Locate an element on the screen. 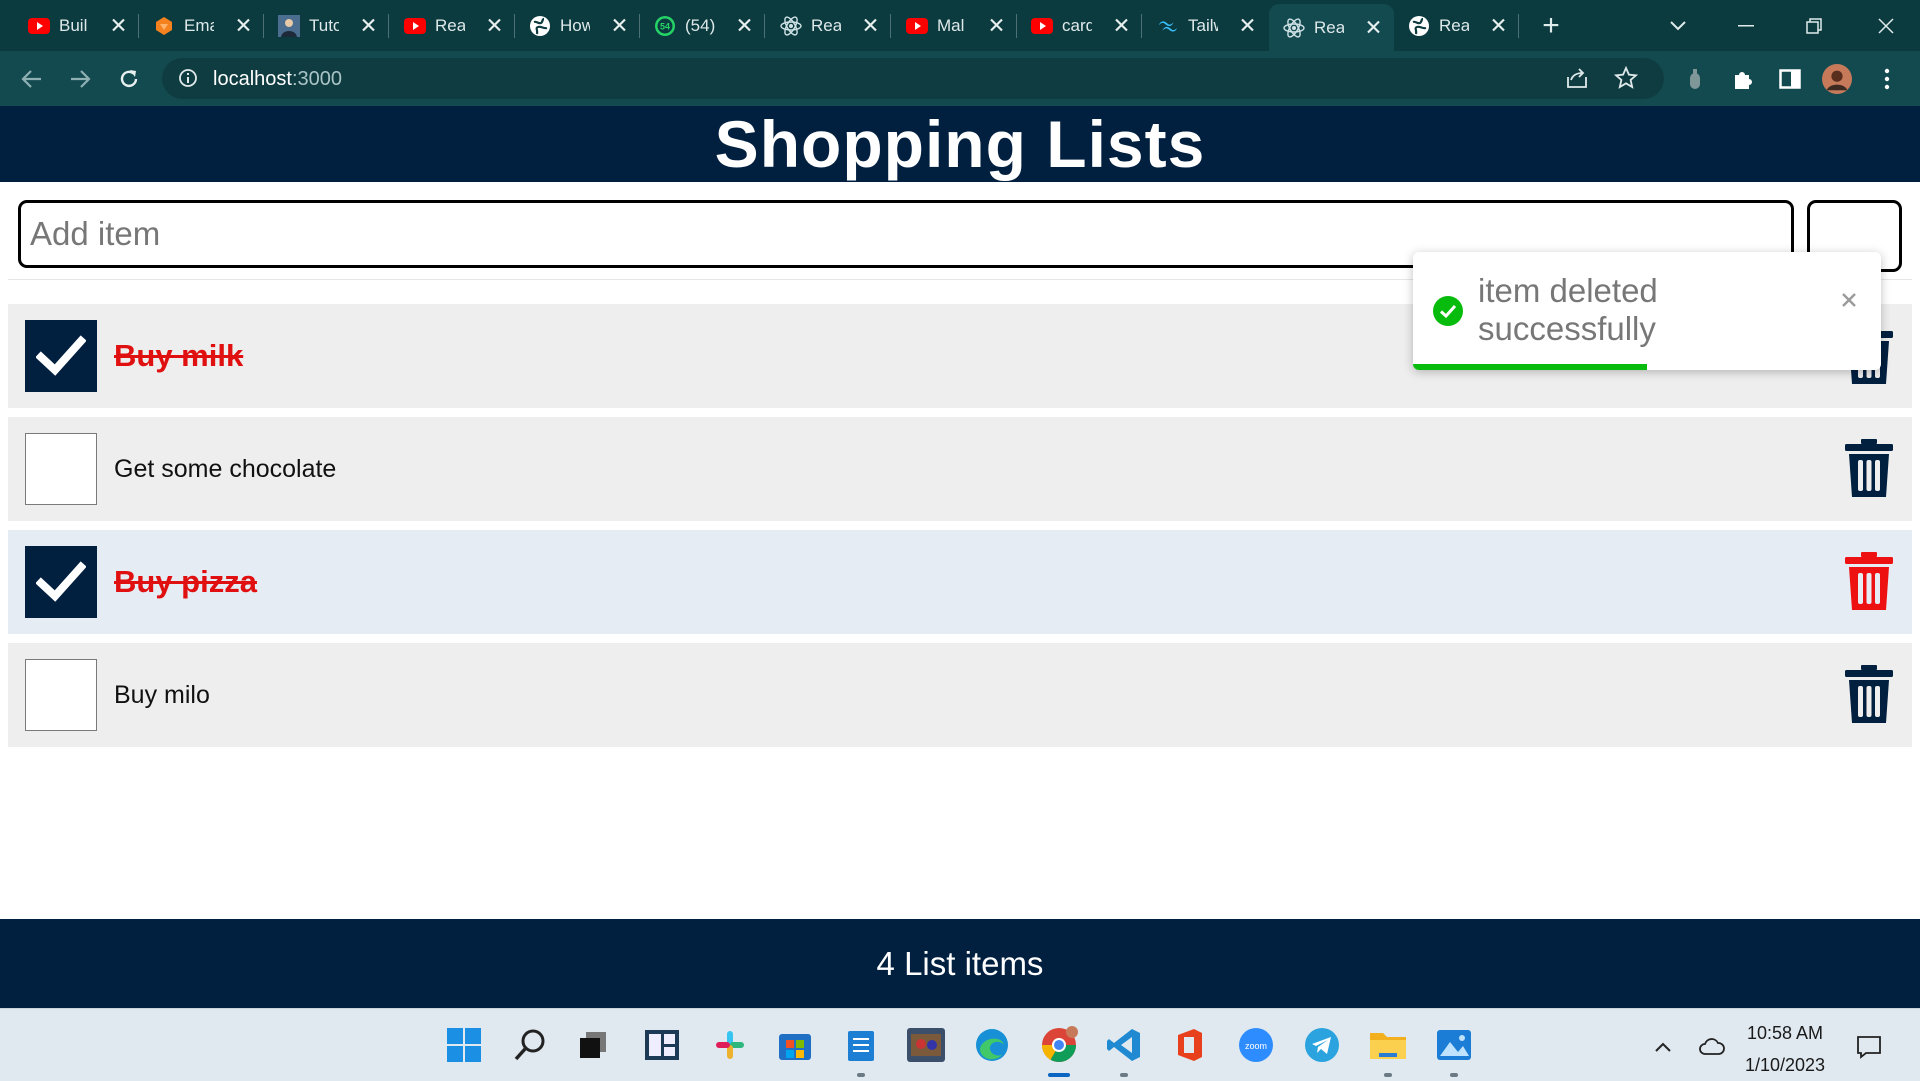 The width and height of the screenshot is (1920, 1081). item-label: Buy milo is located at coordinates (162, 695).